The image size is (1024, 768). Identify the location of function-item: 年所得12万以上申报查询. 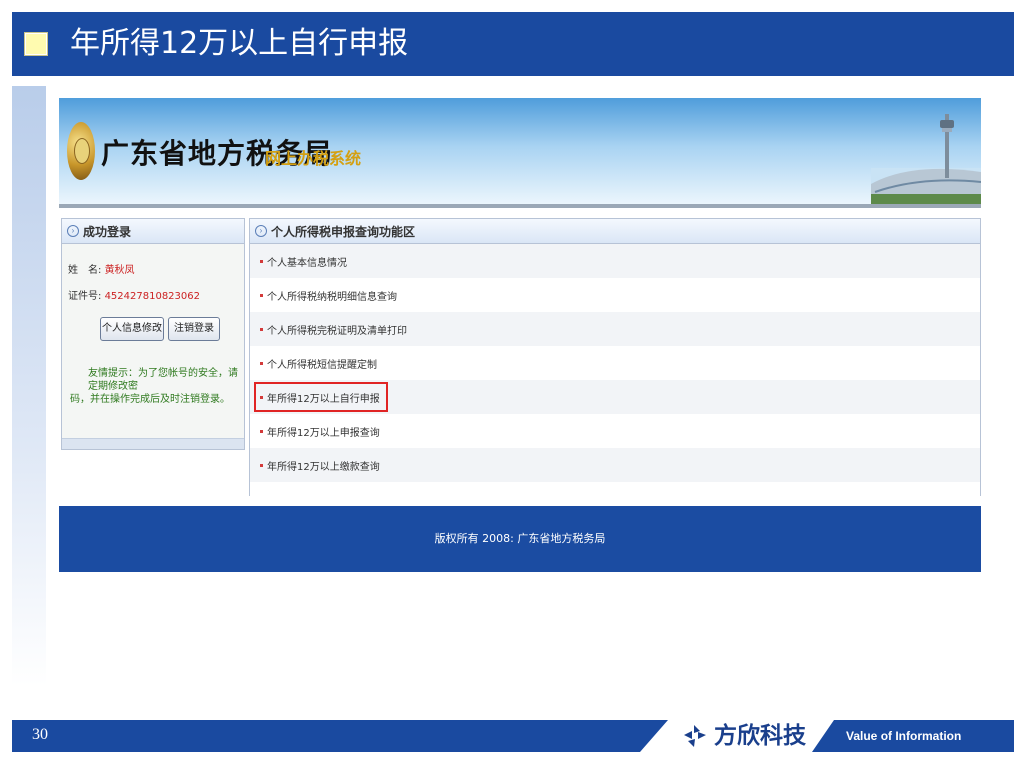
(615, 431).